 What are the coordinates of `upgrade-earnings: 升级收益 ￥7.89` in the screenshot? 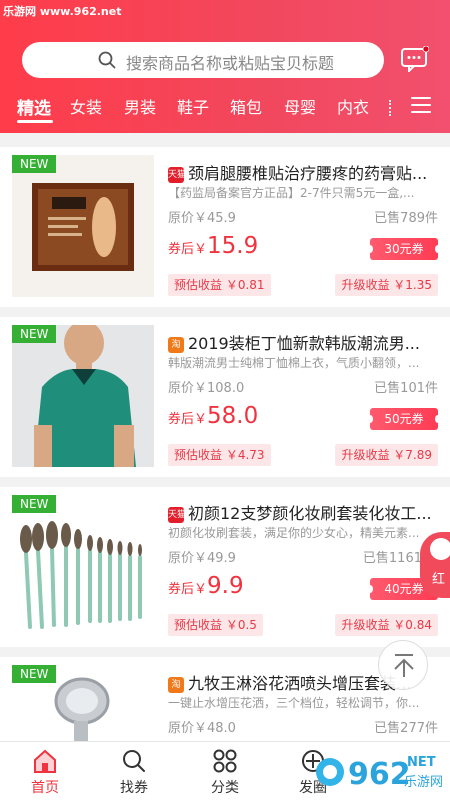 It's located at (386, 455).